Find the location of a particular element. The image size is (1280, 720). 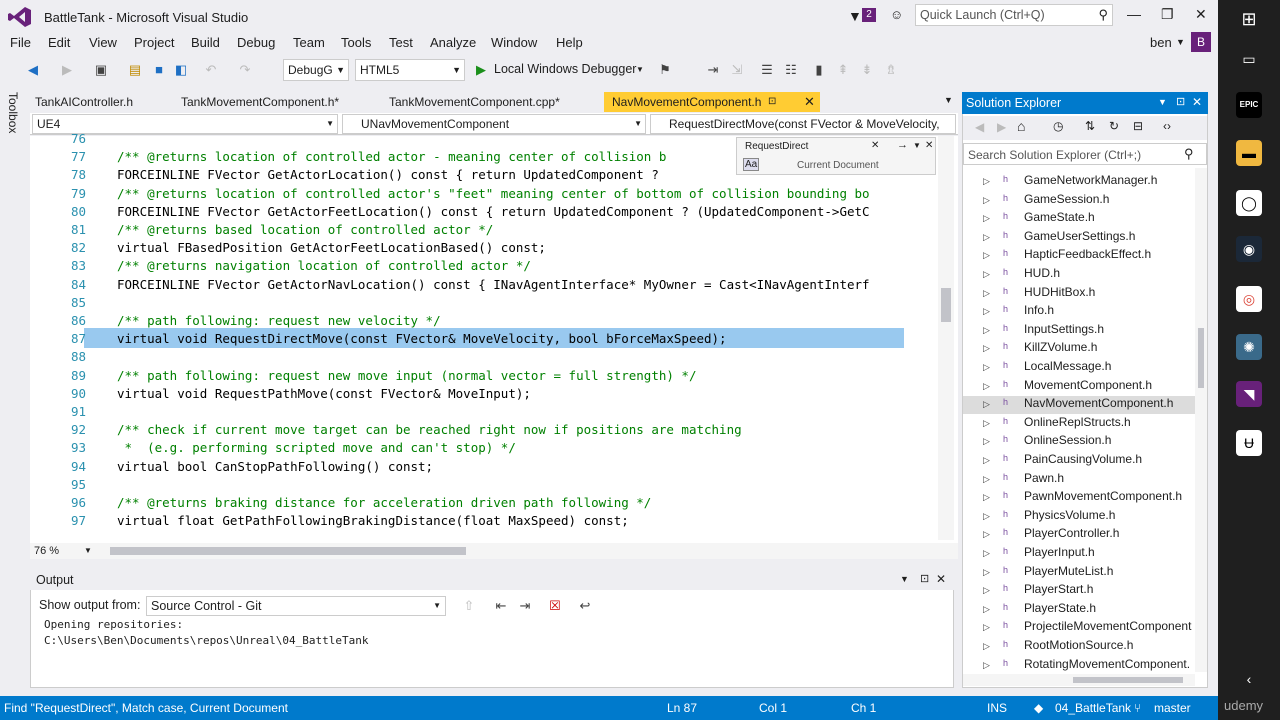

solution-tree-item: GameSession.h is located at coordinates (1066, 199).